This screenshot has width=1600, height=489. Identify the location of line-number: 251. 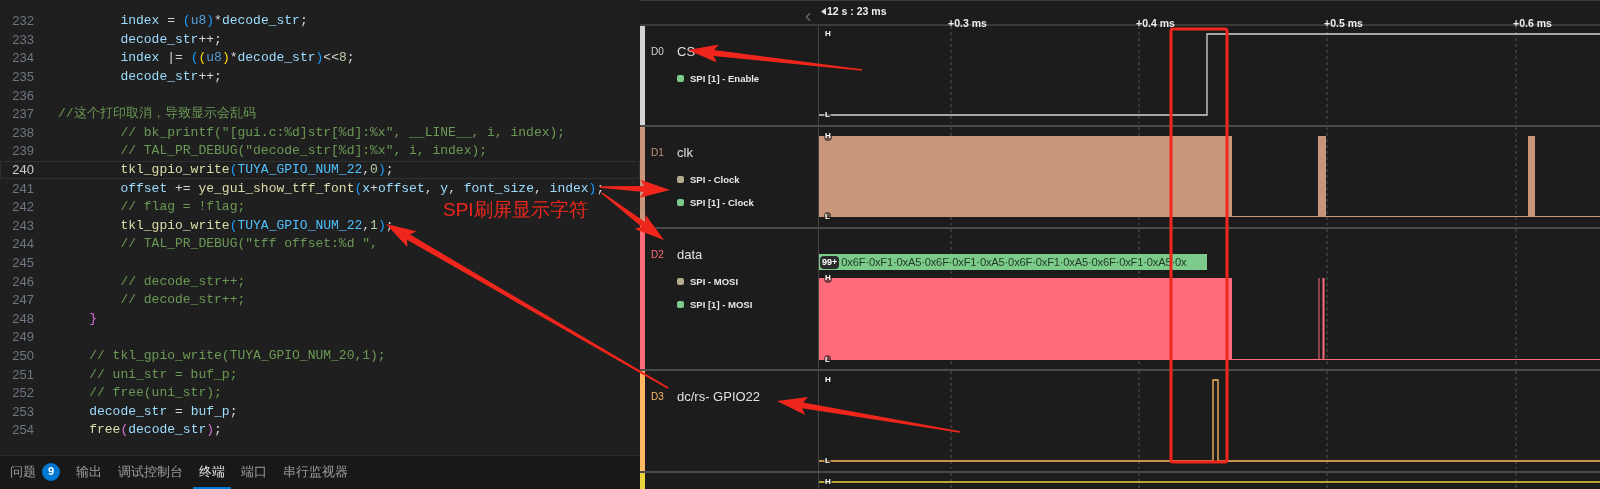
(22, 374).